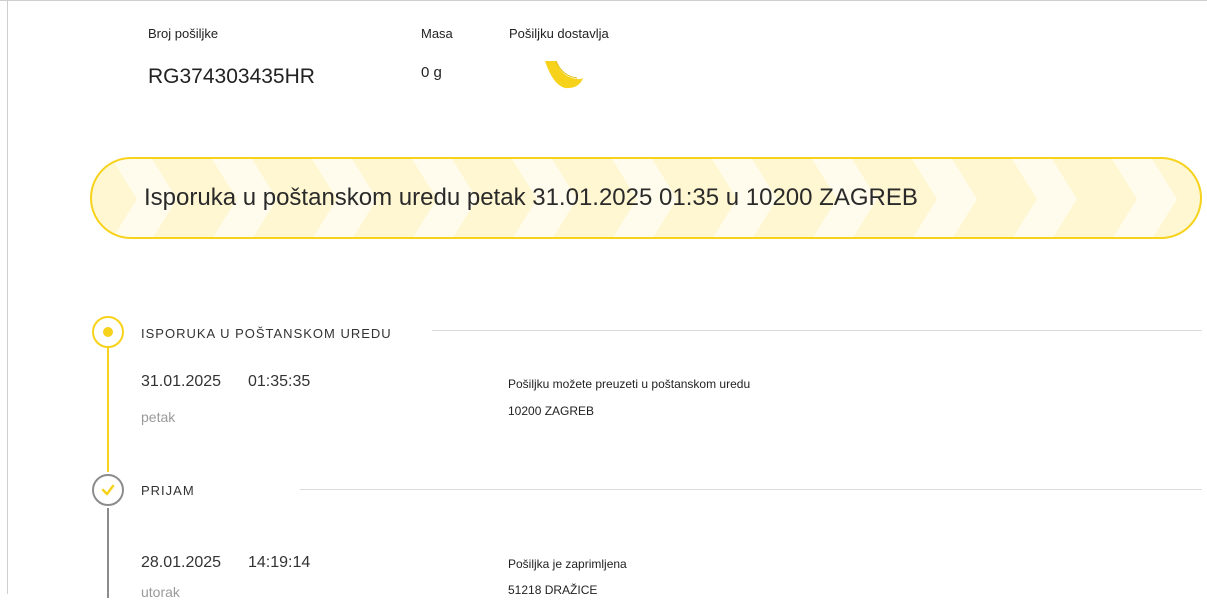  I want to click on window-left-border, so click(7, 297).